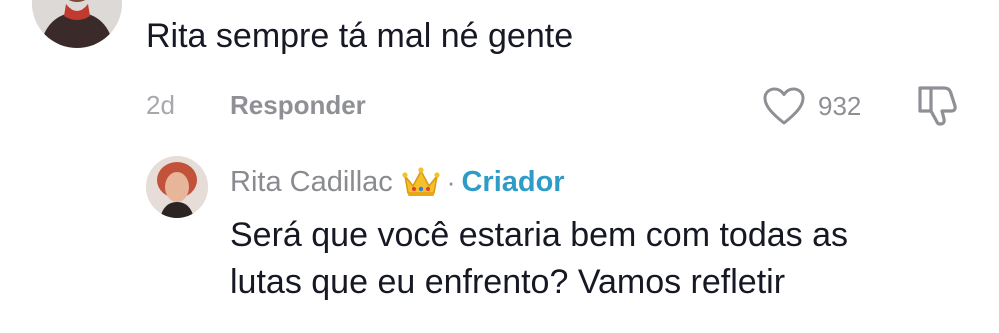  I want to click on commenter-avatar-image, so click(77, 24).